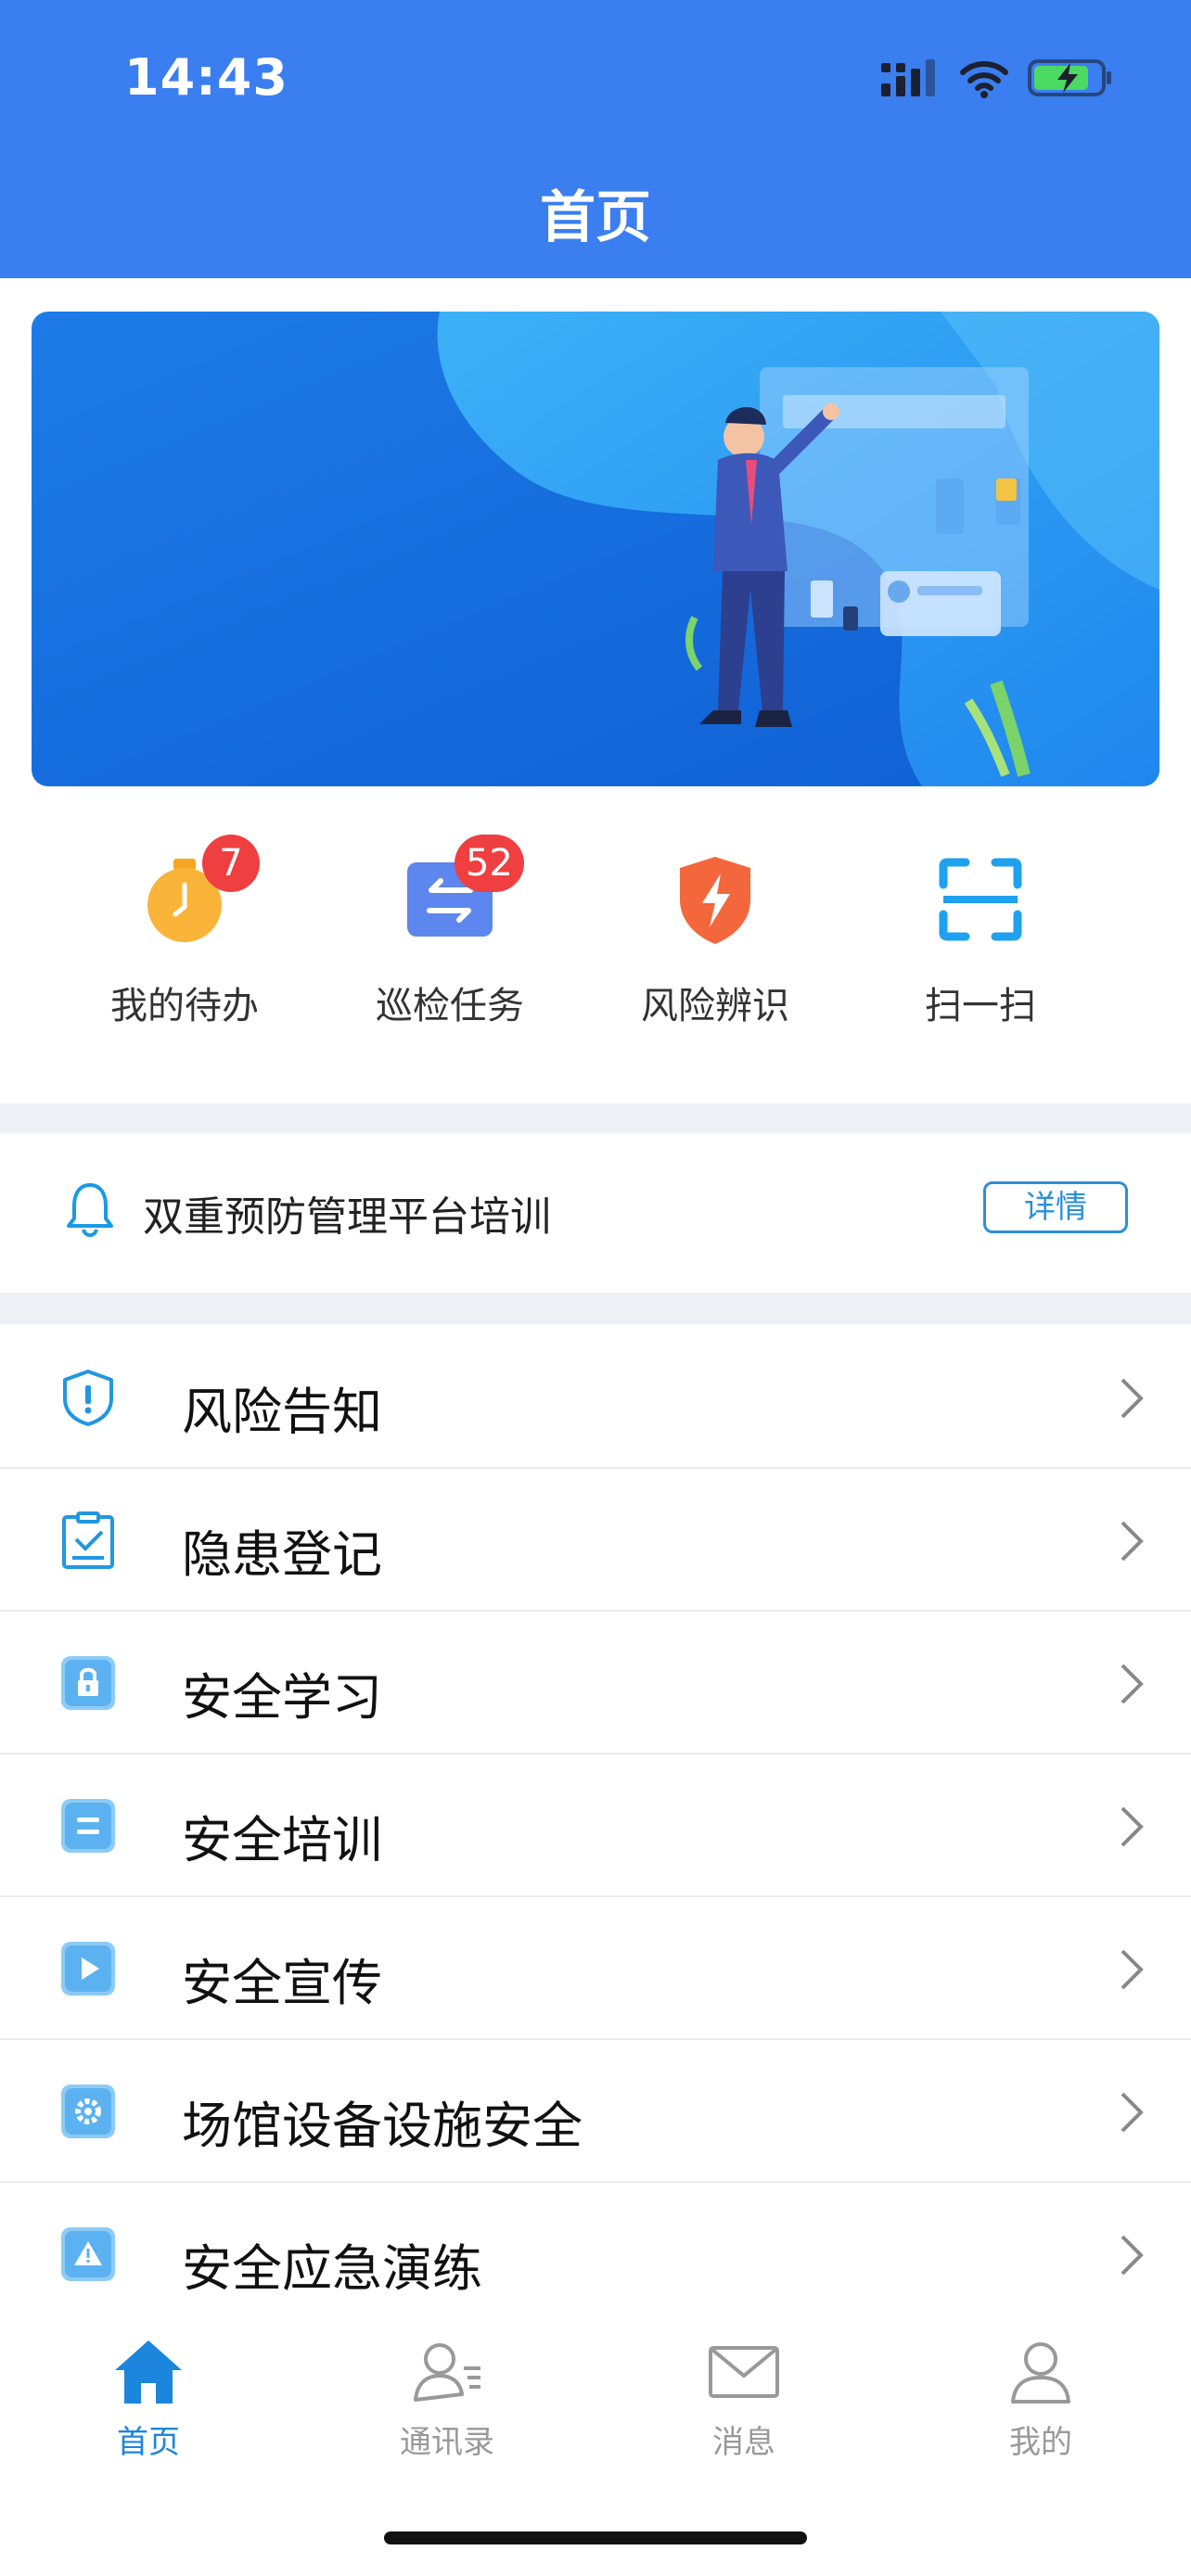 This screenshot has height=2576, width=1191. I want to click on quick-action-todo: 7 我的待办, so click(184, 956).